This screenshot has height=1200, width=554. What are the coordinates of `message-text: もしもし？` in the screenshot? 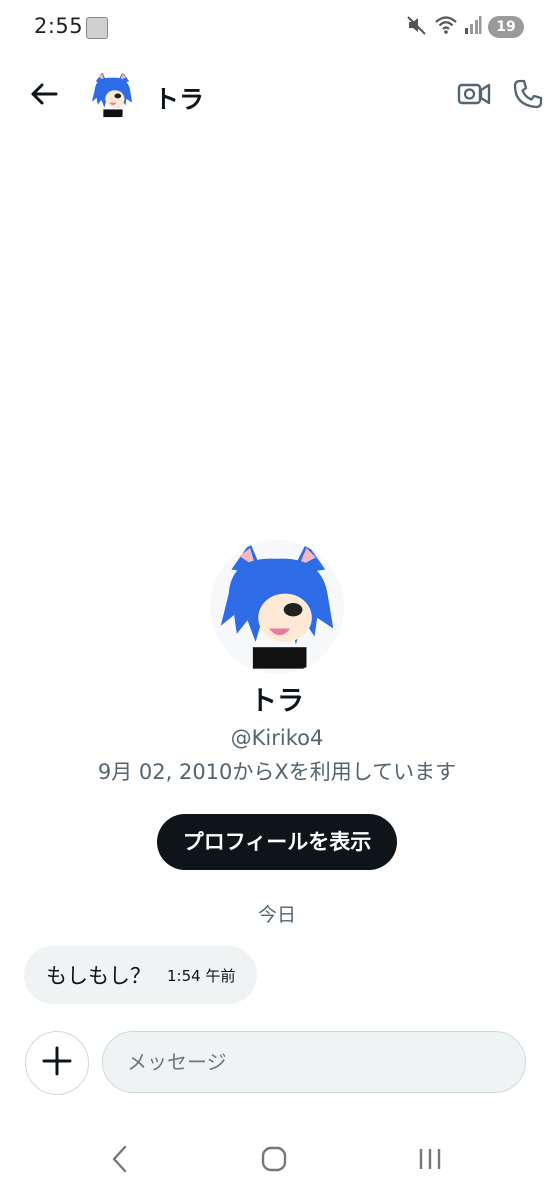 It's located at (98, 976).